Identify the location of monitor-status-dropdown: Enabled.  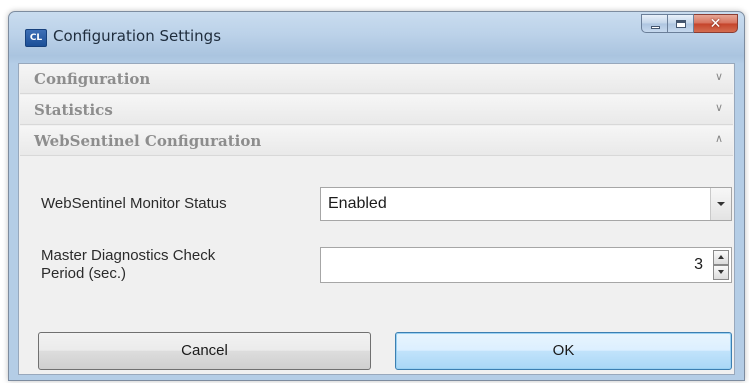
(526, 204).